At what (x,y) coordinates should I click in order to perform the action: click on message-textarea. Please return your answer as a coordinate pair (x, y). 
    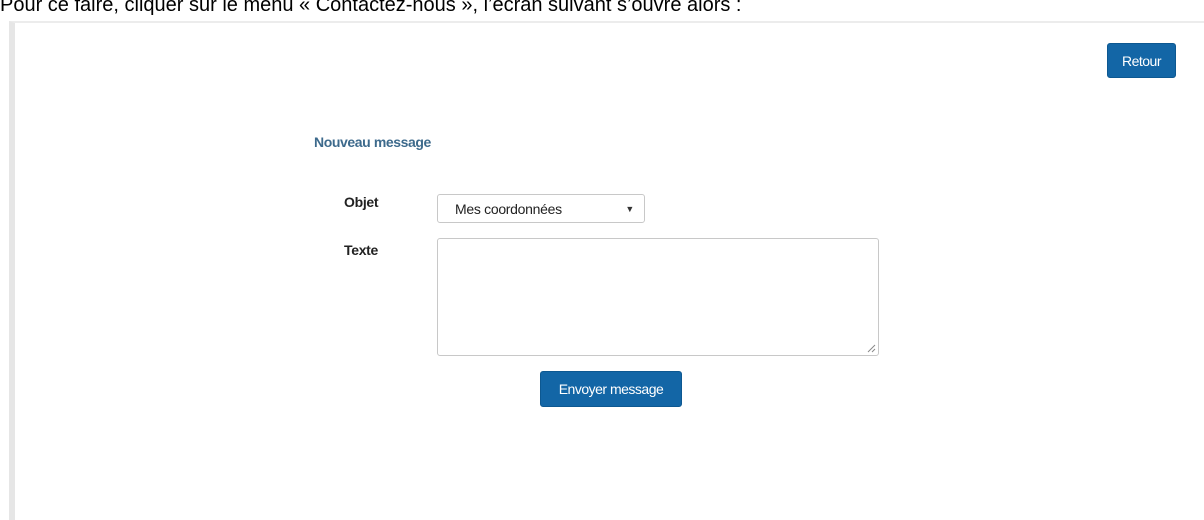
    Looking at the image, I should click on (658, 297).